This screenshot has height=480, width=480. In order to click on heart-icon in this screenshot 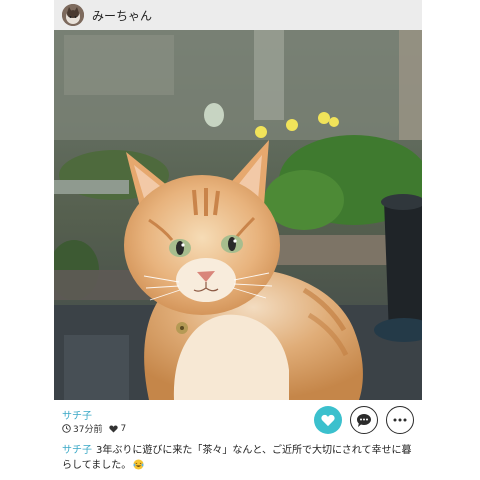, I will do `click(328, 420)`.